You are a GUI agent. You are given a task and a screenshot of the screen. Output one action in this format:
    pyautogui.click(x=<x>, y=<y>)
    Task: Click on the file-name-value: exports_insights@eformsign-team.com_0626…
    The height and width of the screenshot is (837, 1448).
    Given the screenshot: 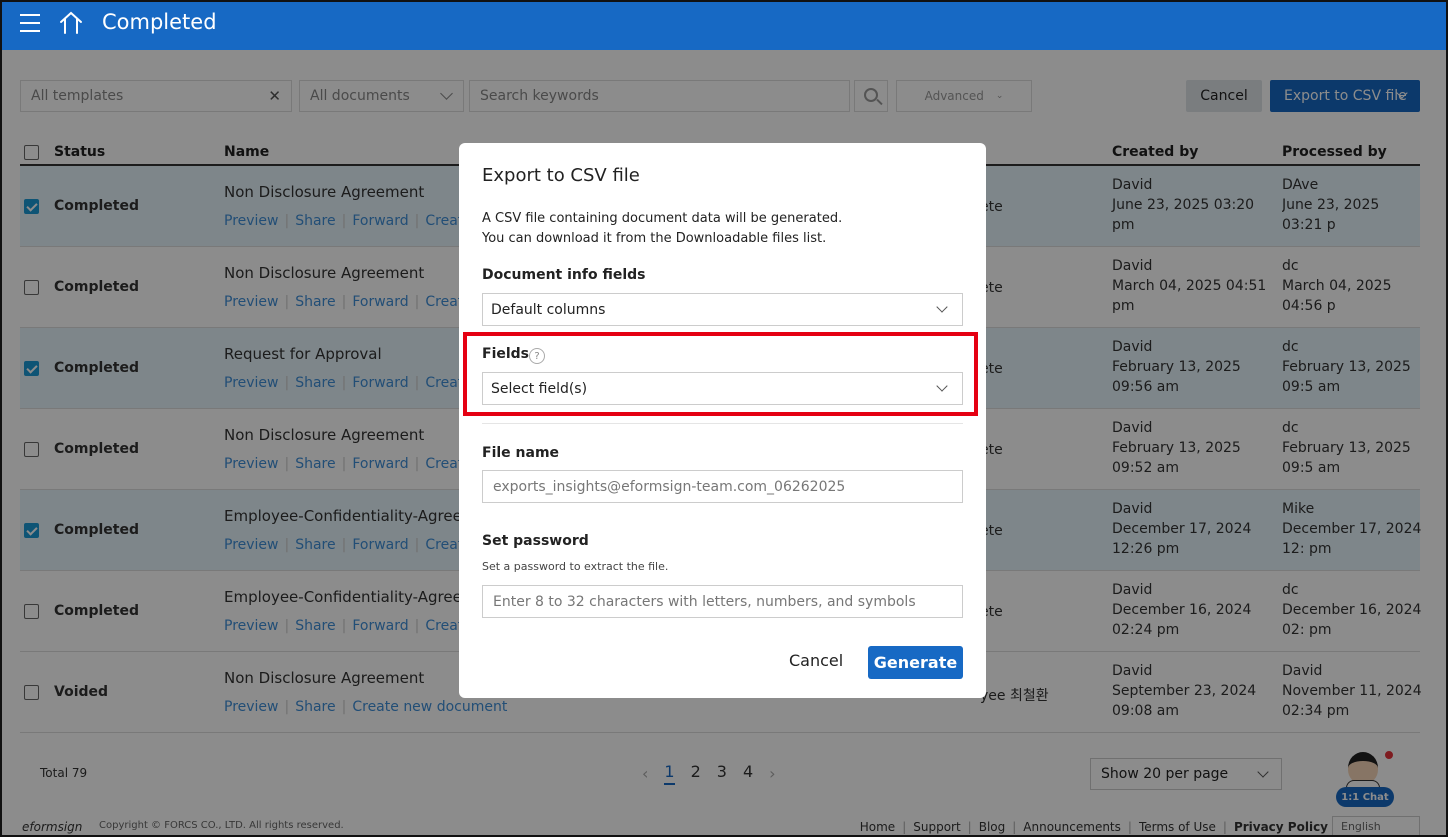 What is the action you would take?
    pyautogui.click(x=669, y=486)
    